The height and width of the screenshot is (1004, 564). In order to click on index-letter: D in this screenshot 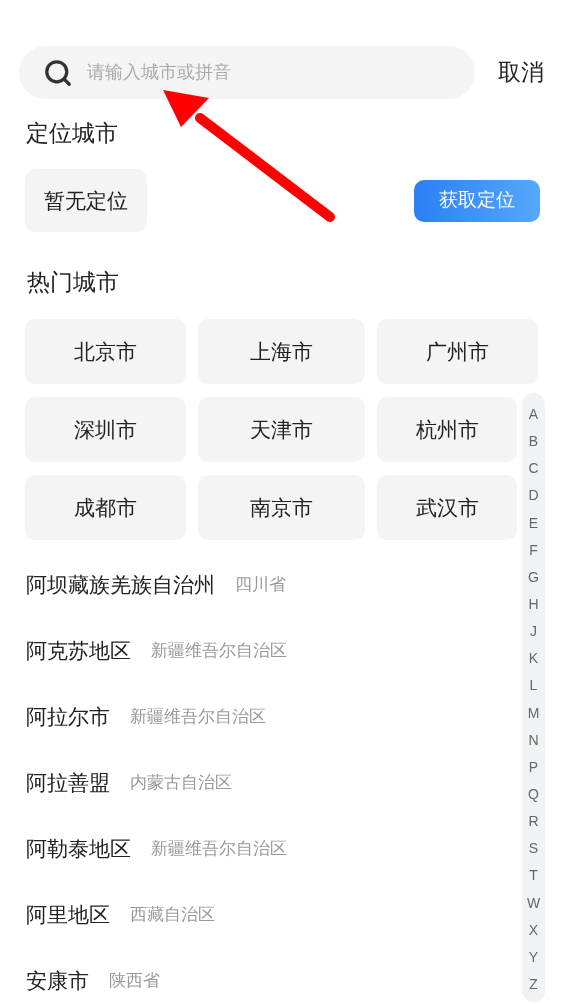, I will do `click(533, 500)`.